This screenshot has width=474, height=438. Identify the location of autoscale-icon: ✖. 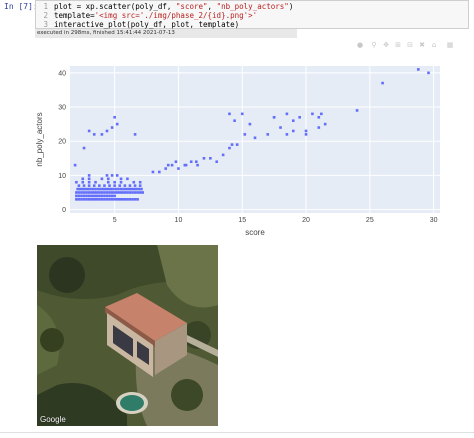
(422, 45).